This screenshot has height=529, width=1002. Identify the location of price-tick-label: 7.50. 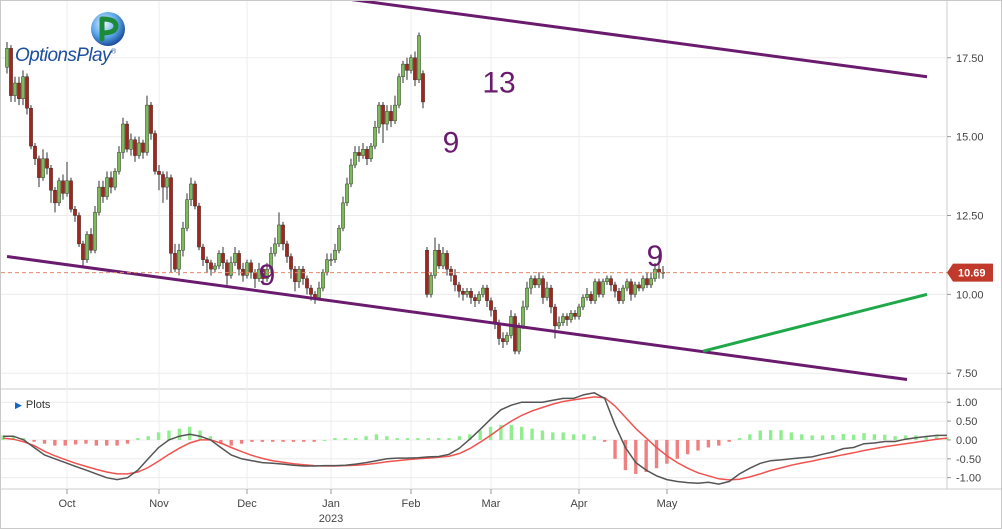
(966, 374).